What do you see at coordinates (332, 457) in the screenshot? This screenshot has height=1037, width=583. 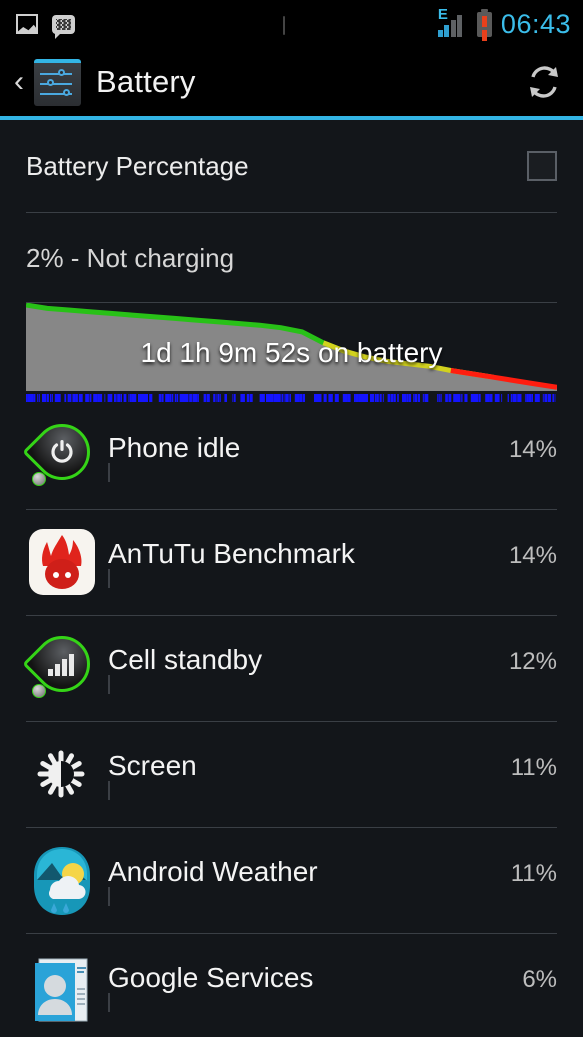 I see `app-row-body: Phone idle 14%` at bounding box center [332, 457].